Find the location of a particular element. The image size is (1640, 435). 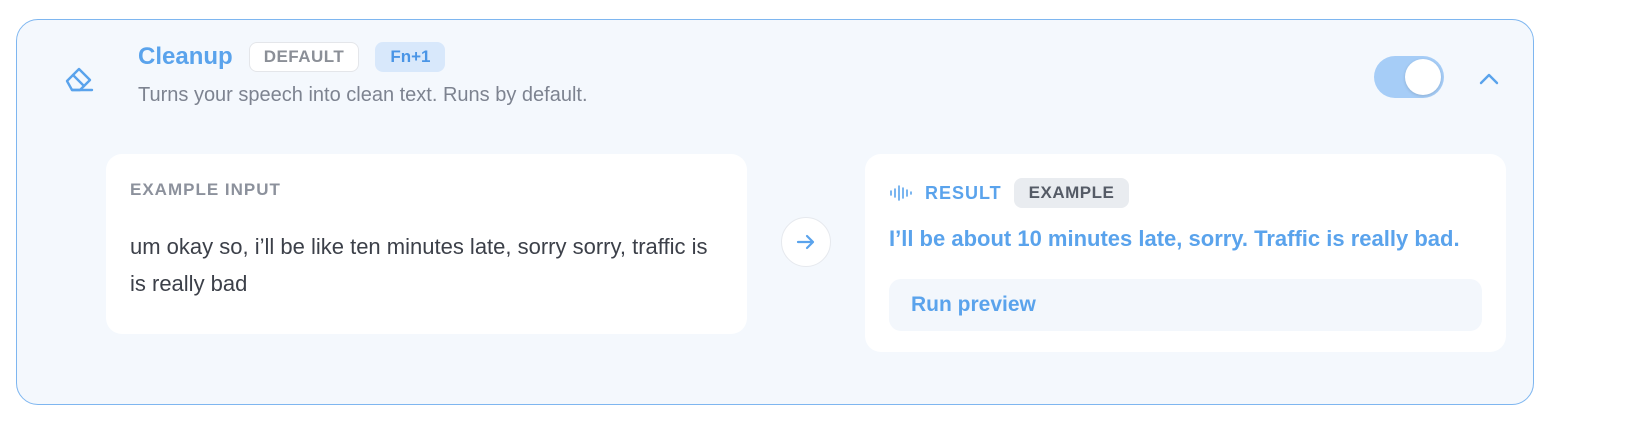

collapse-button is located at coordinates (1489, 79).